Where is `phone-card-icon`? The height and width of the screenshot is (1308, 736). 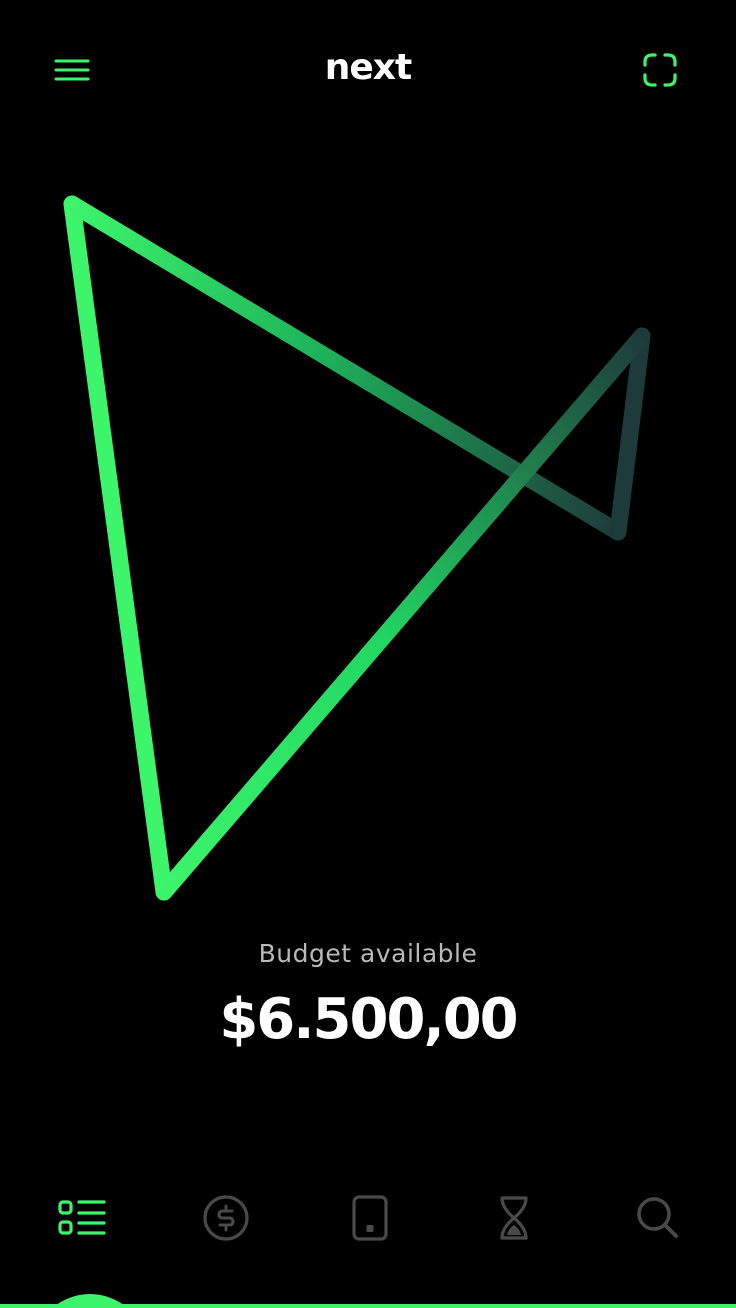 phone-card-icon is located at coordinates (370, 1218).